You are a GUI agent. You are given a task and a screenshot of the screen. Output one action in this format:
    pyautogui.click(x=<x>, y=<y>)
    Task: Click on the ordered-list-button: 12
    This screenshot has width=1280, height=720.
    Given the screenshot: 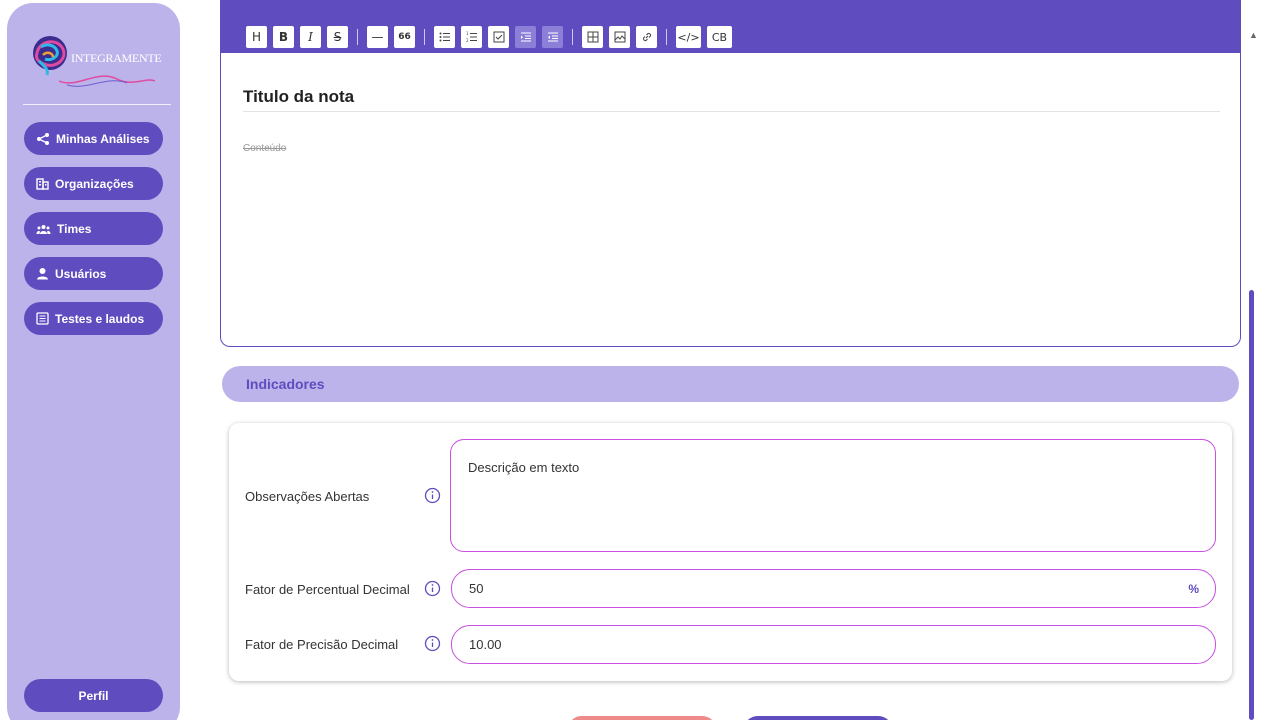 What is the action you would take?
    pyautogui.click(x=471, y=37)
    